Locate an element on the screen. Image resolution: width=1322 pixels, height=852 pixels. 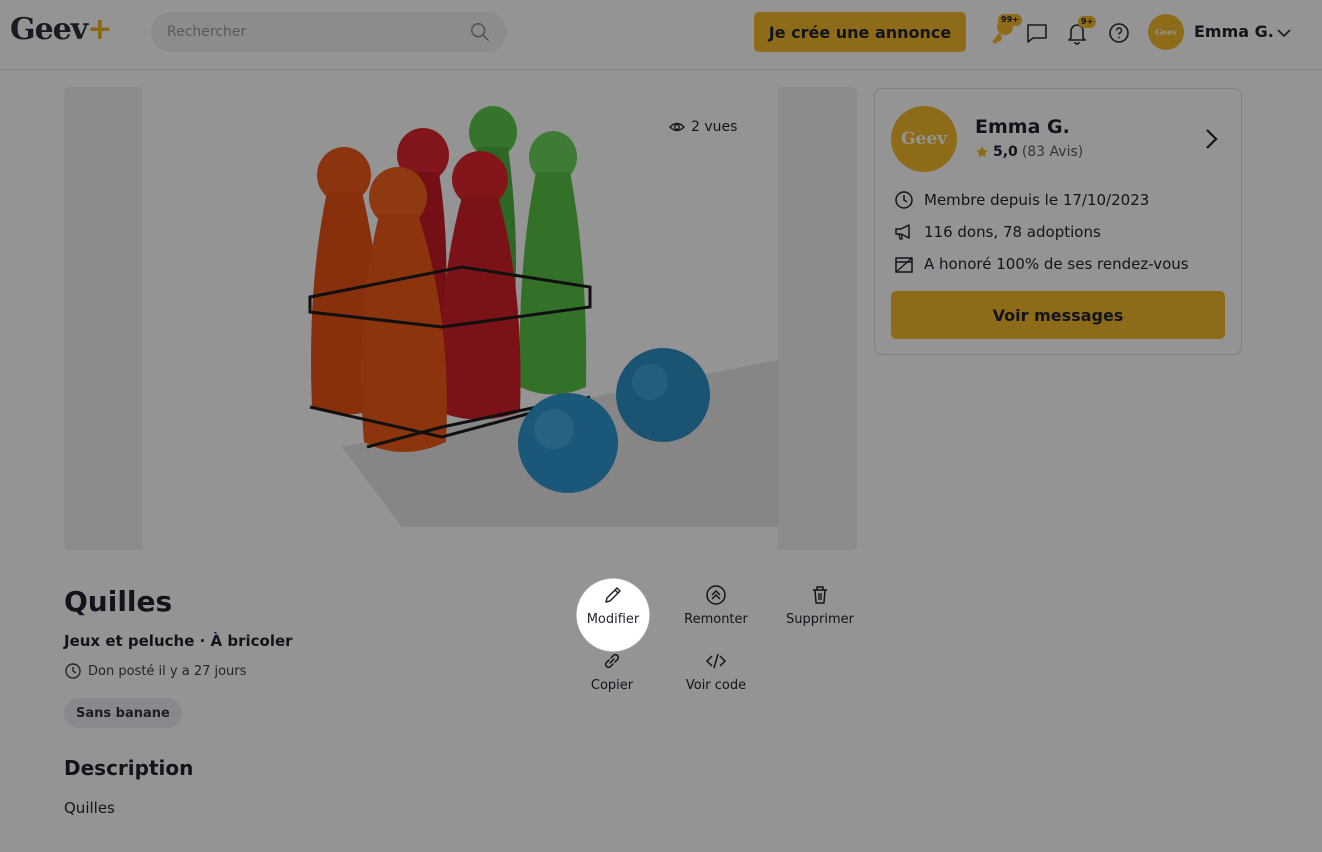
donations-row: 116 dons, 78 adoptions is located at coordinates (997, 232).